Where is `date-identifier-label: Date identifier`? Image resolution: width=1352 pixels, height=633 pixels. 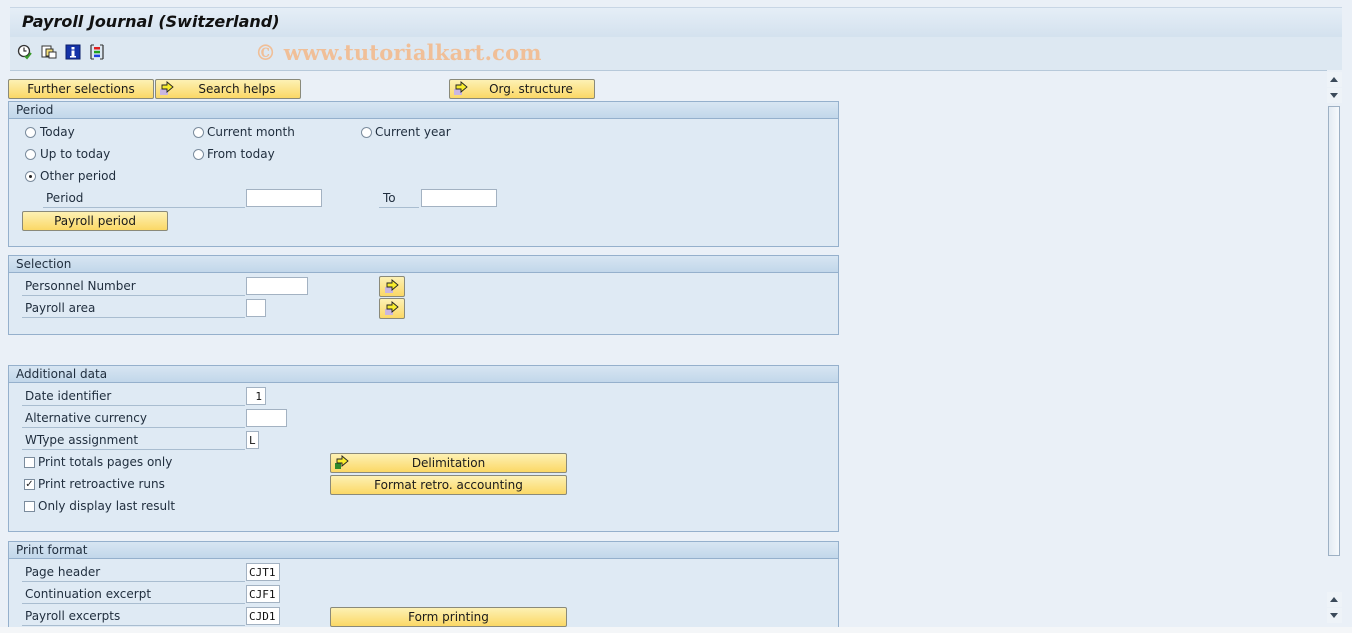 date-identifier-label: Date identifier is located at coordinates (68, 396).